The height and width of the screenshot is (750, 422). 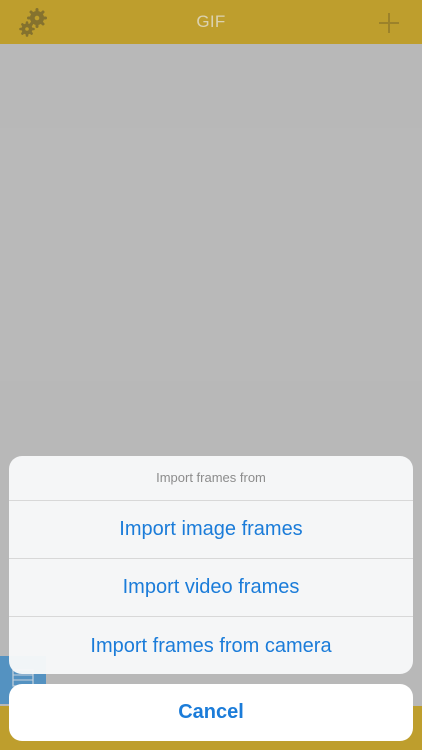 I want to click on import-image-frames-button: Import image frames, so click(x=211, y=530).